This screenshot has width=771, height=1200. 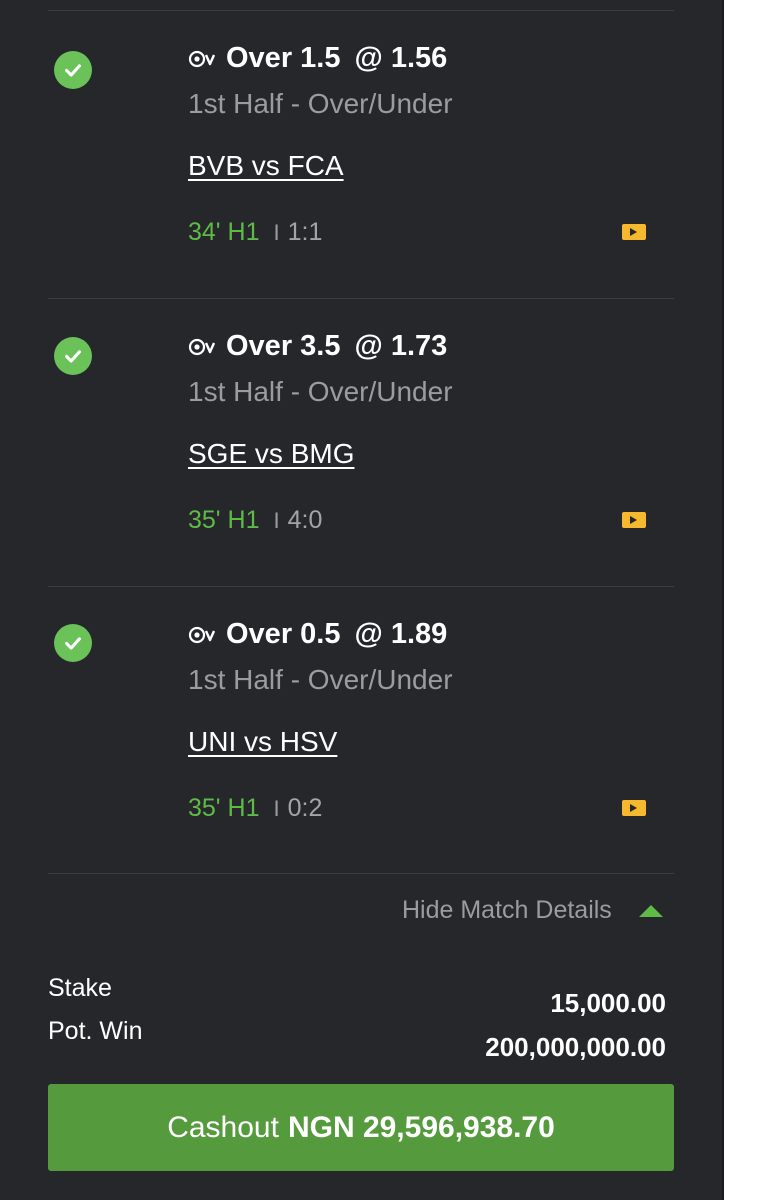 I want to click on hide-match-details-toggle: Hide Match Details, so click(x=533, y=910).